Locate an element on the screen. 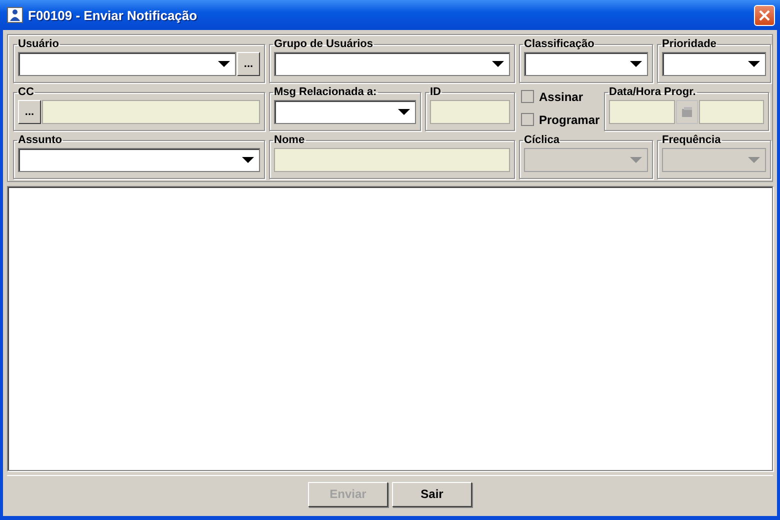 This screenshot has height=520, width=780. group-label: Frequência is located at coordinates (691, 140).